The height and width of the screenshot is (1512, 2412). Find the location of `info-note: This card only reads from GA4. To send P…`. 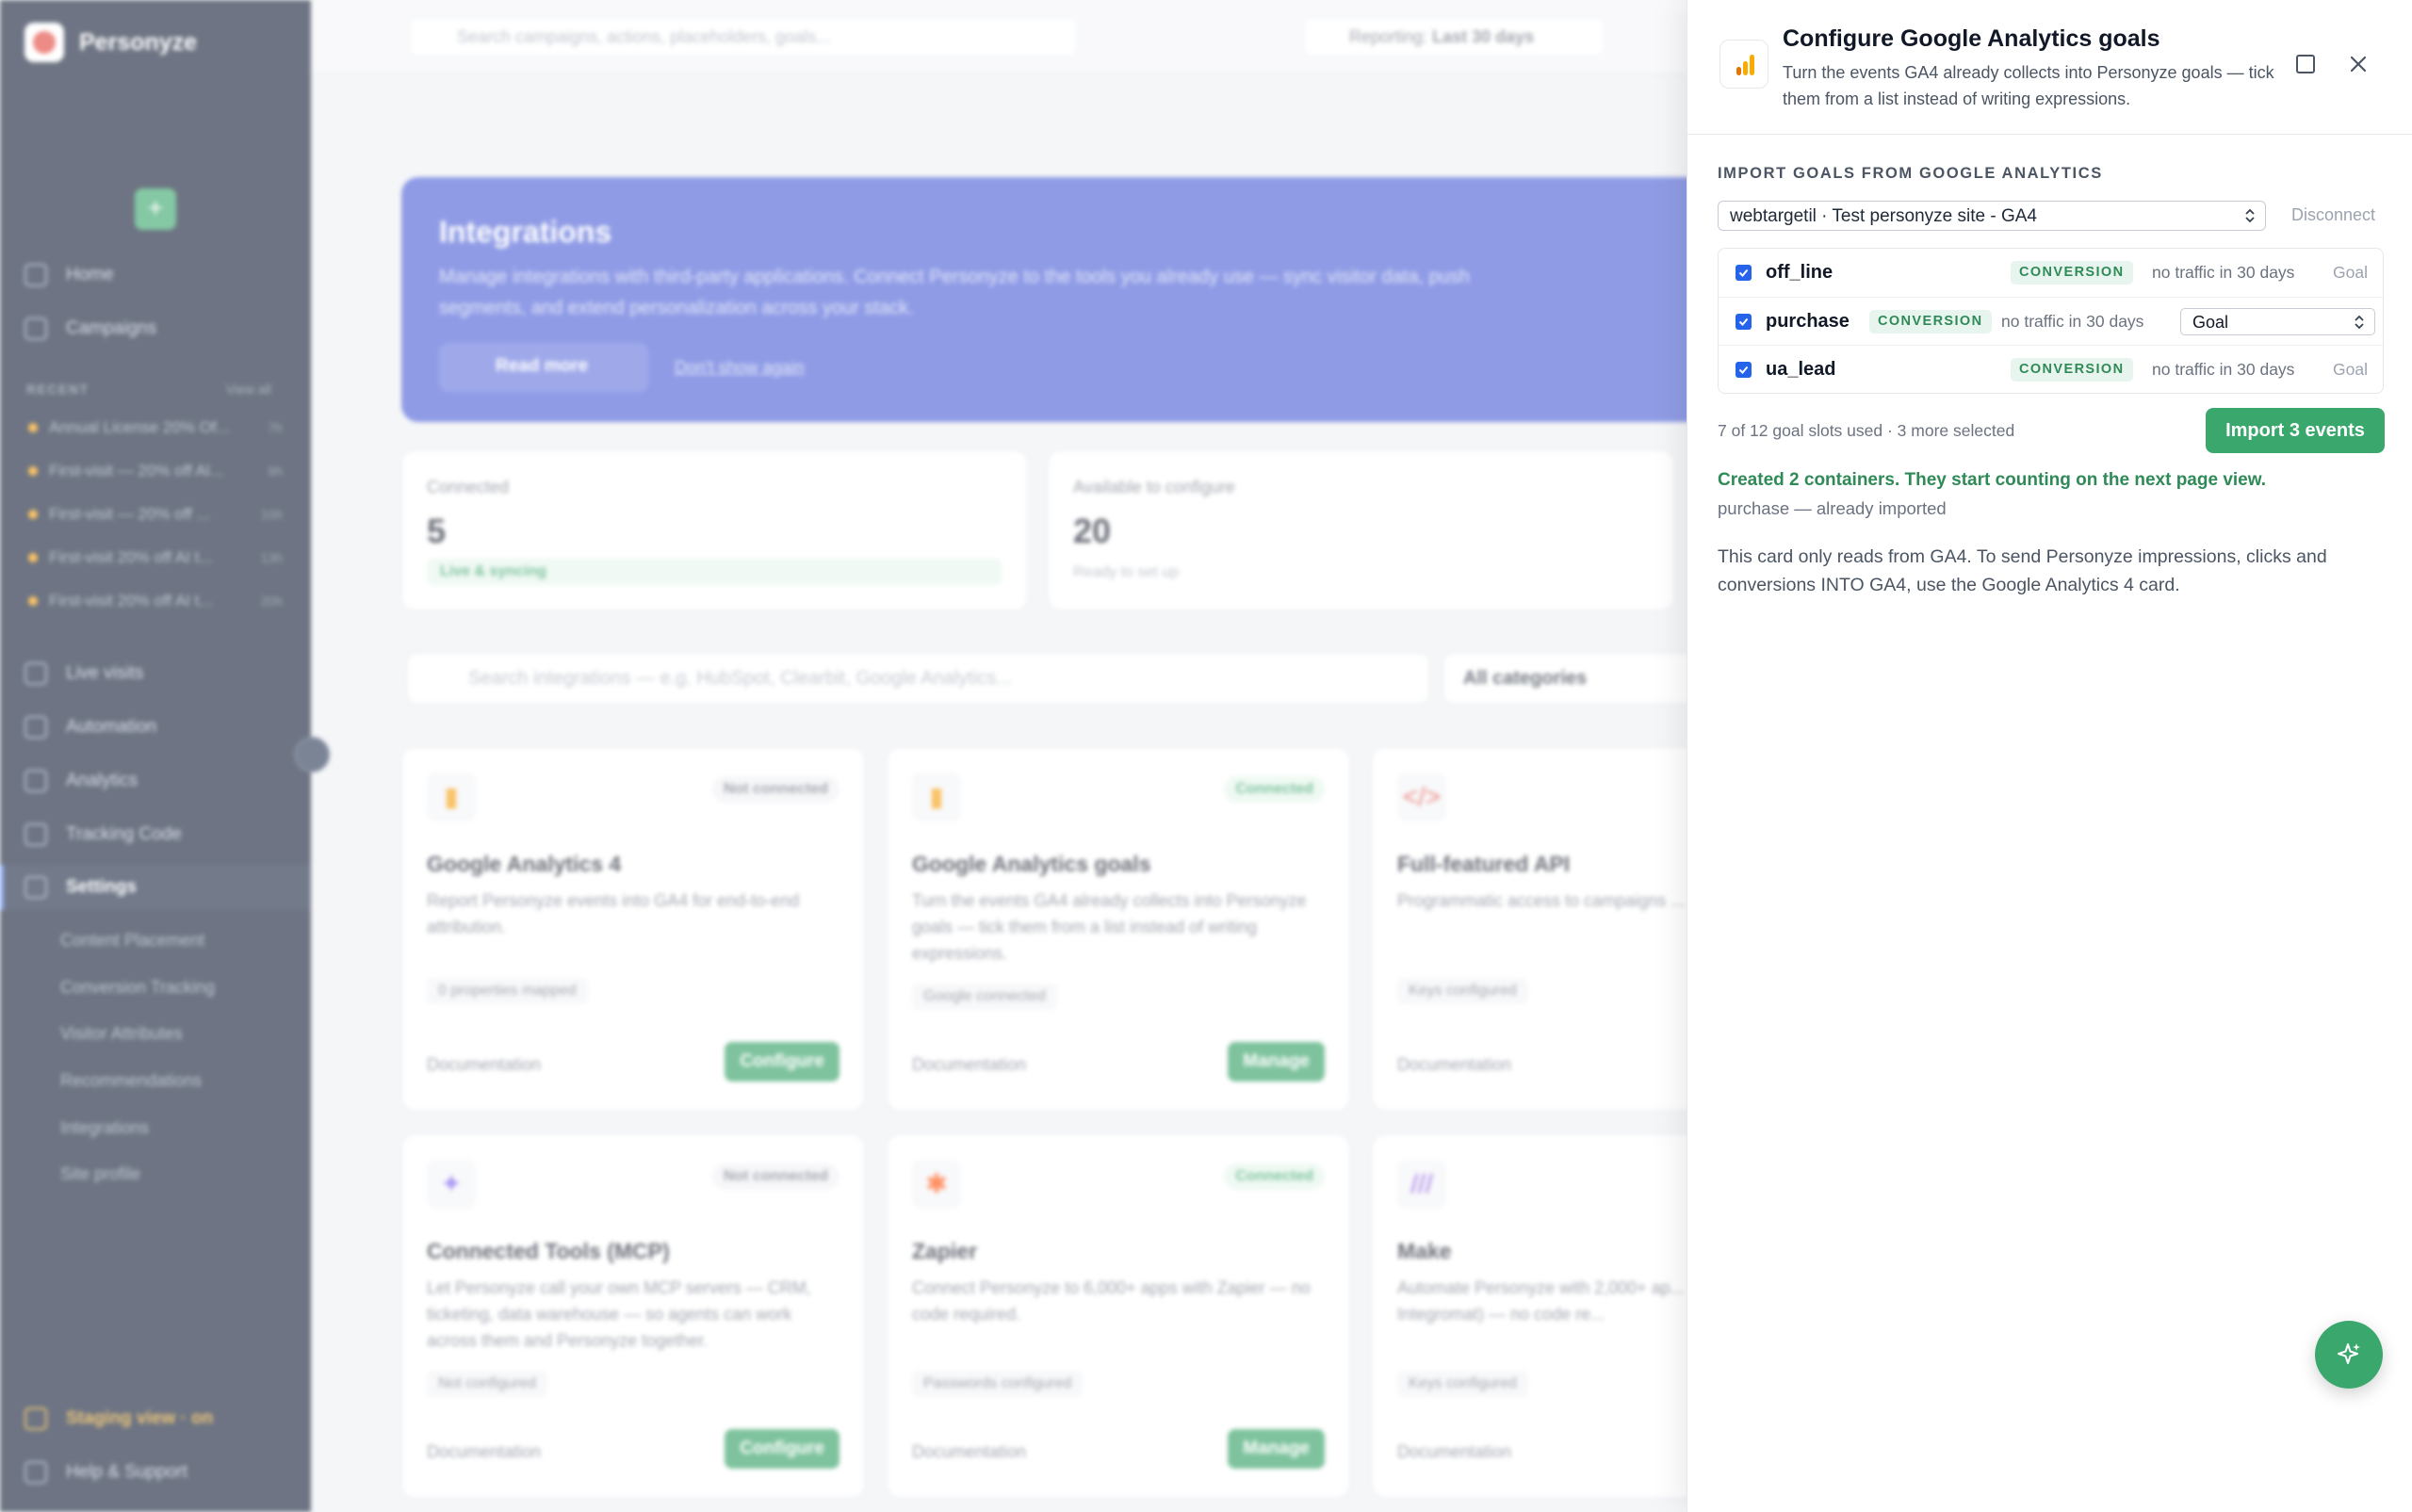

info-note: This card only reads from GA4. To send P… is located at coordinates (2023, 570).